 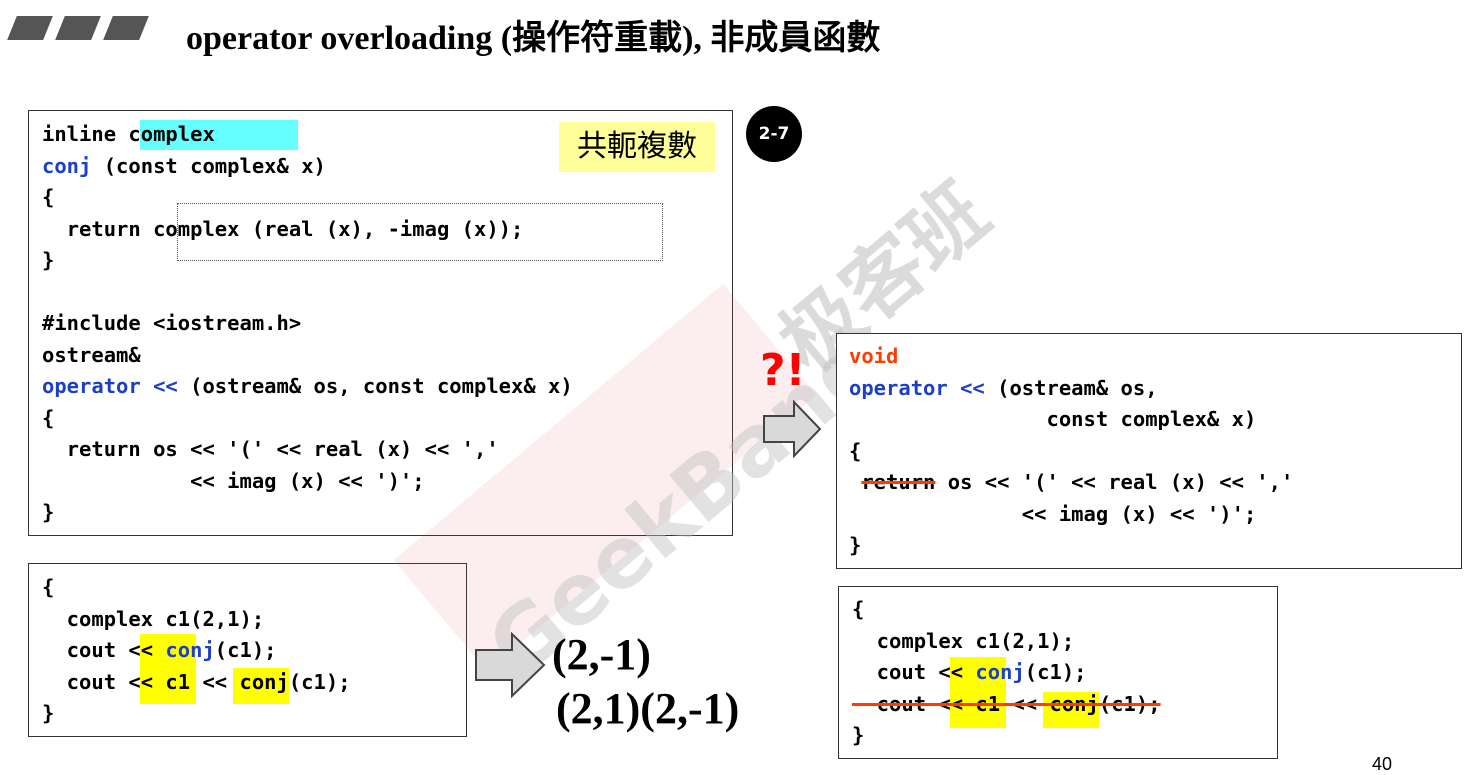 I want to click on output-results: (2,-1) (2,1)(2,-1), so click(x=645, y=682).